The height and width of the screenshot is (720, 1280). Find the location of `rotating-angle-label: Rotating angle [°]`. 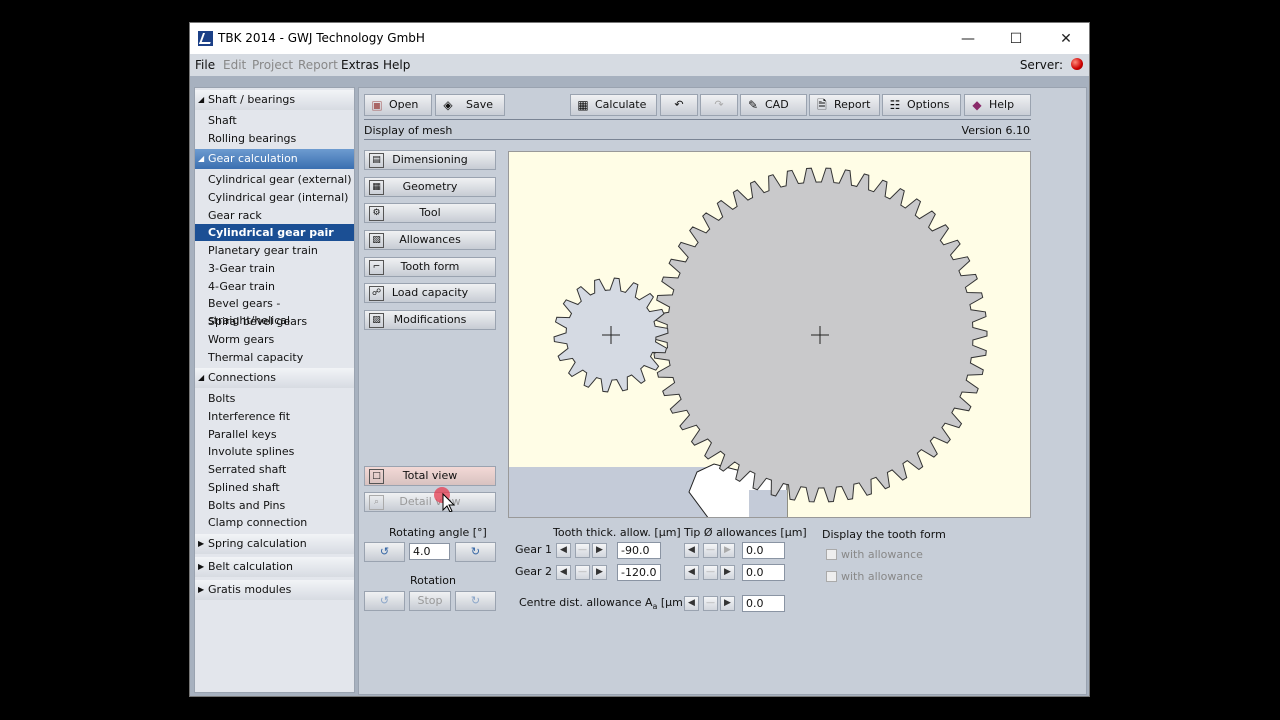

rotating-angle-label: Rotating angle [°] is located at coordinates (438, 532).